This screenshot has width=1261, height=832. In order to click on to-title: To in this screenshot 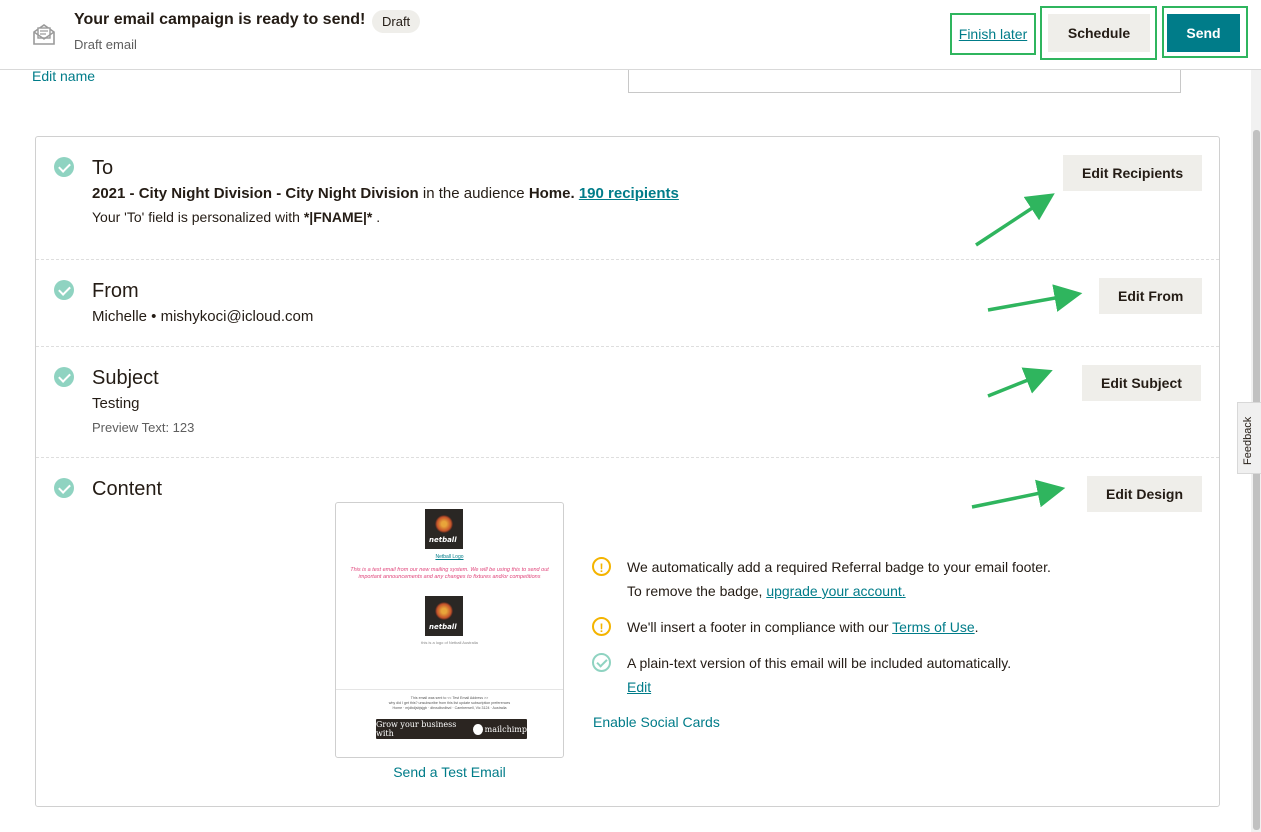, I will do `click(103, 168)`.